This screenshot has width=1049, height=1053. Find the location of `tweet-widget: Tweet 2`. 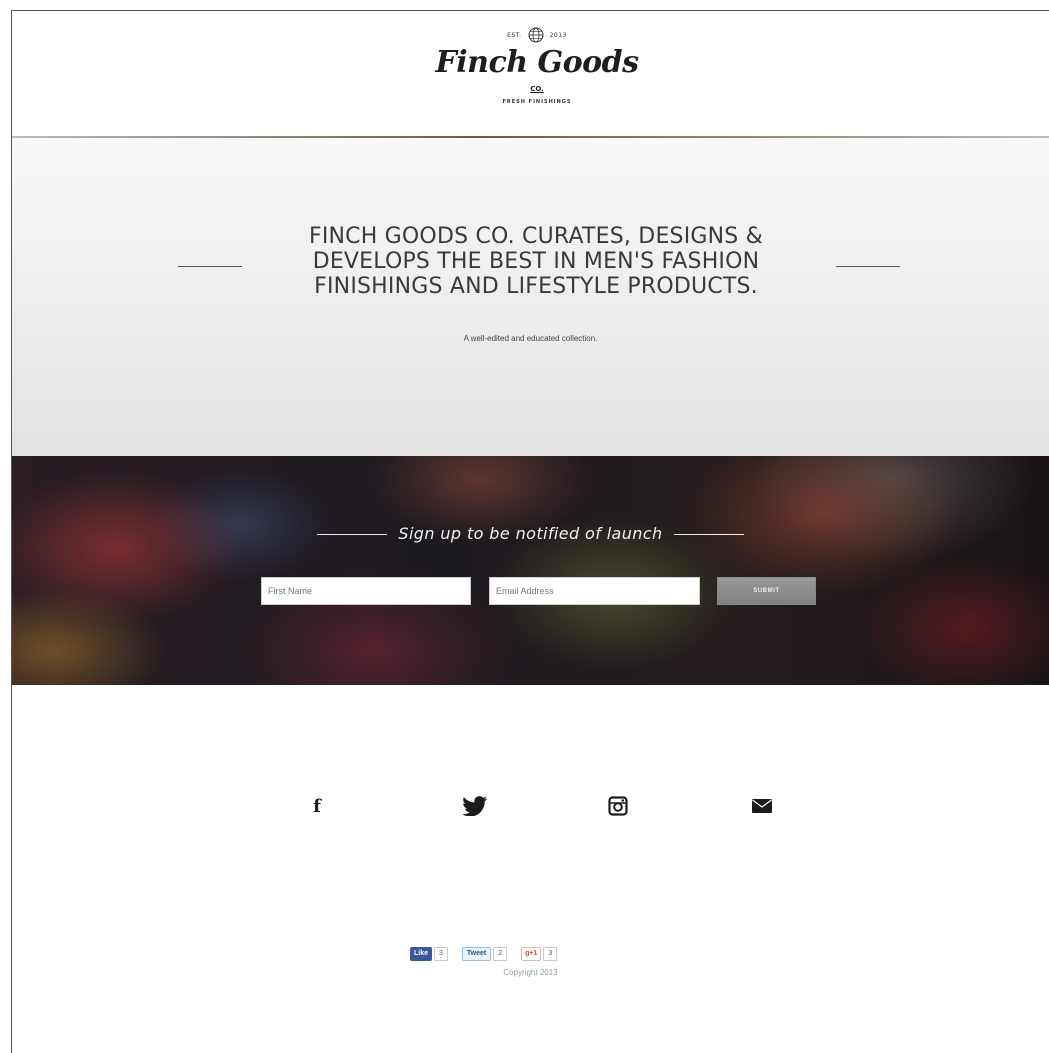

tweet-widget: Tweet 2 is located at coordinates (484, 954).